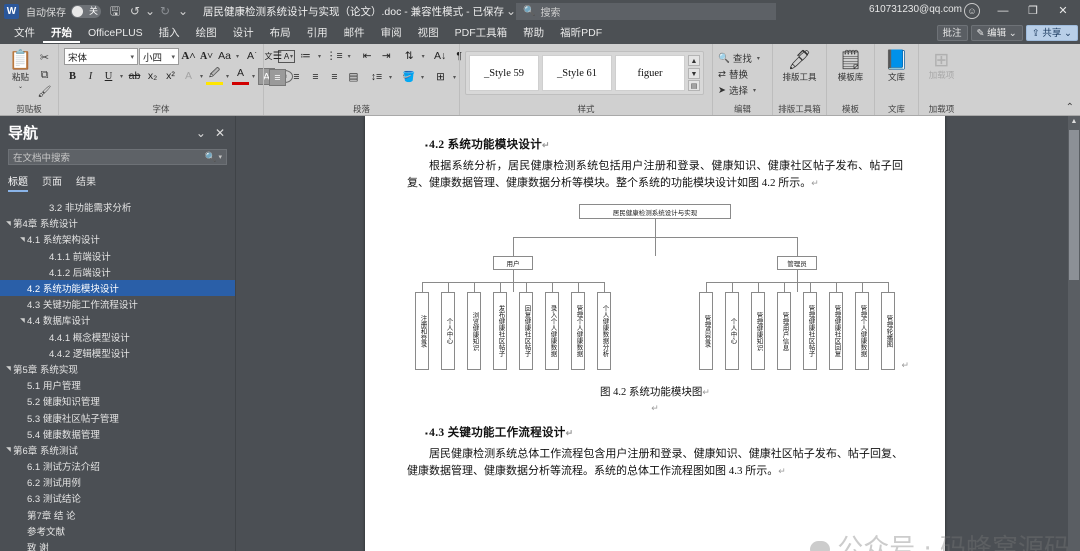 The width and height of the screenshot is (1080, 551). What do you see at coordinates (188, 76) in the screenshot?
I see `text-effects-icon: A` at bounding box center [188, 76].